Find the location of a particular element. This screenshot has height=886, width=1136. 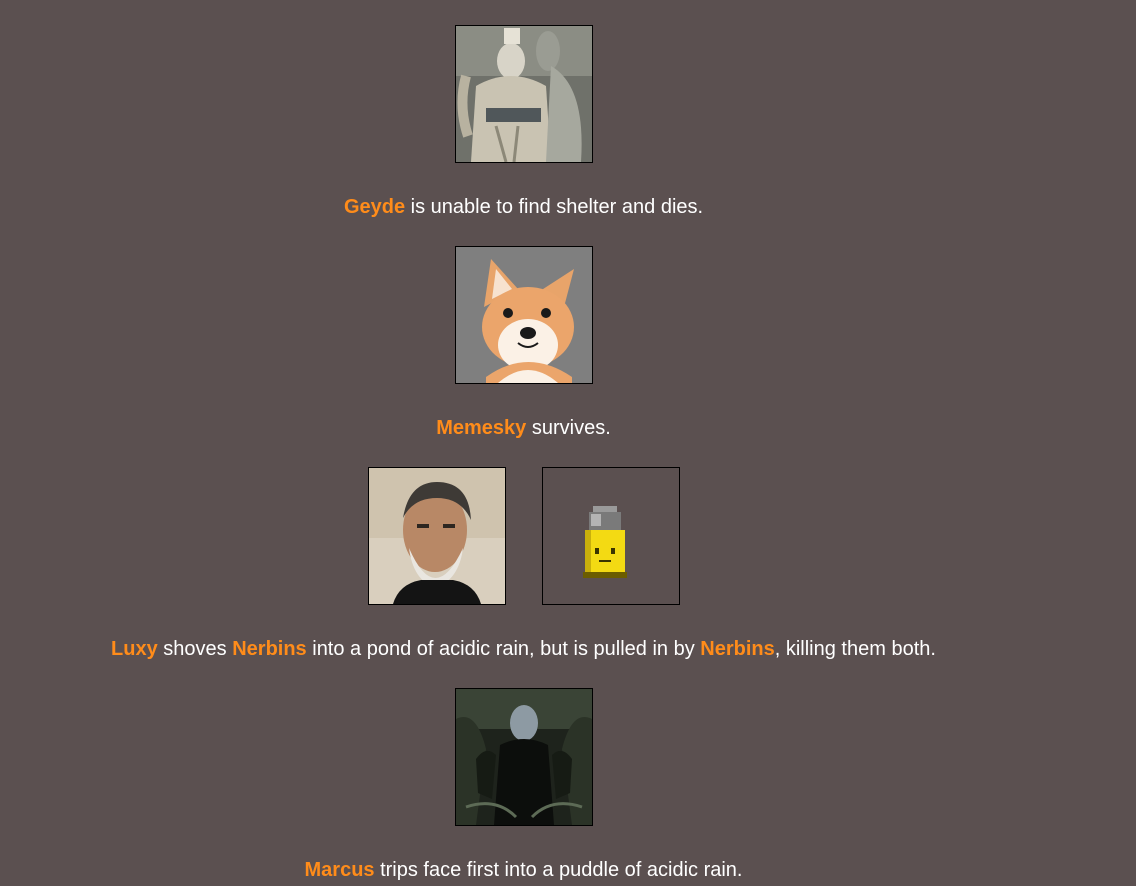

event-description: is unable to find shelter and dies. is located at coordinates (554, 207).